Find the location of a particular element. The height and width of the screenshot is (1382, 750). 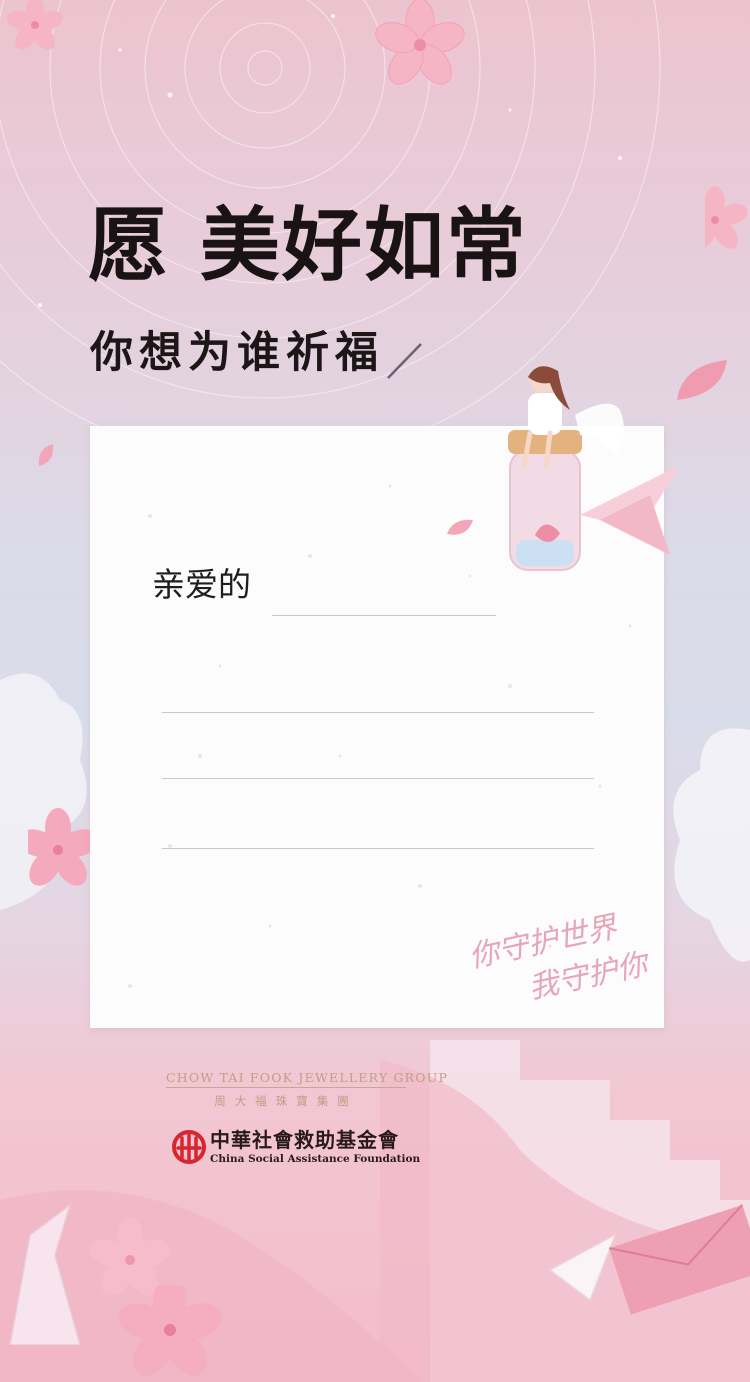

ctf-logo-divider is located at coordinates (286, 1087).